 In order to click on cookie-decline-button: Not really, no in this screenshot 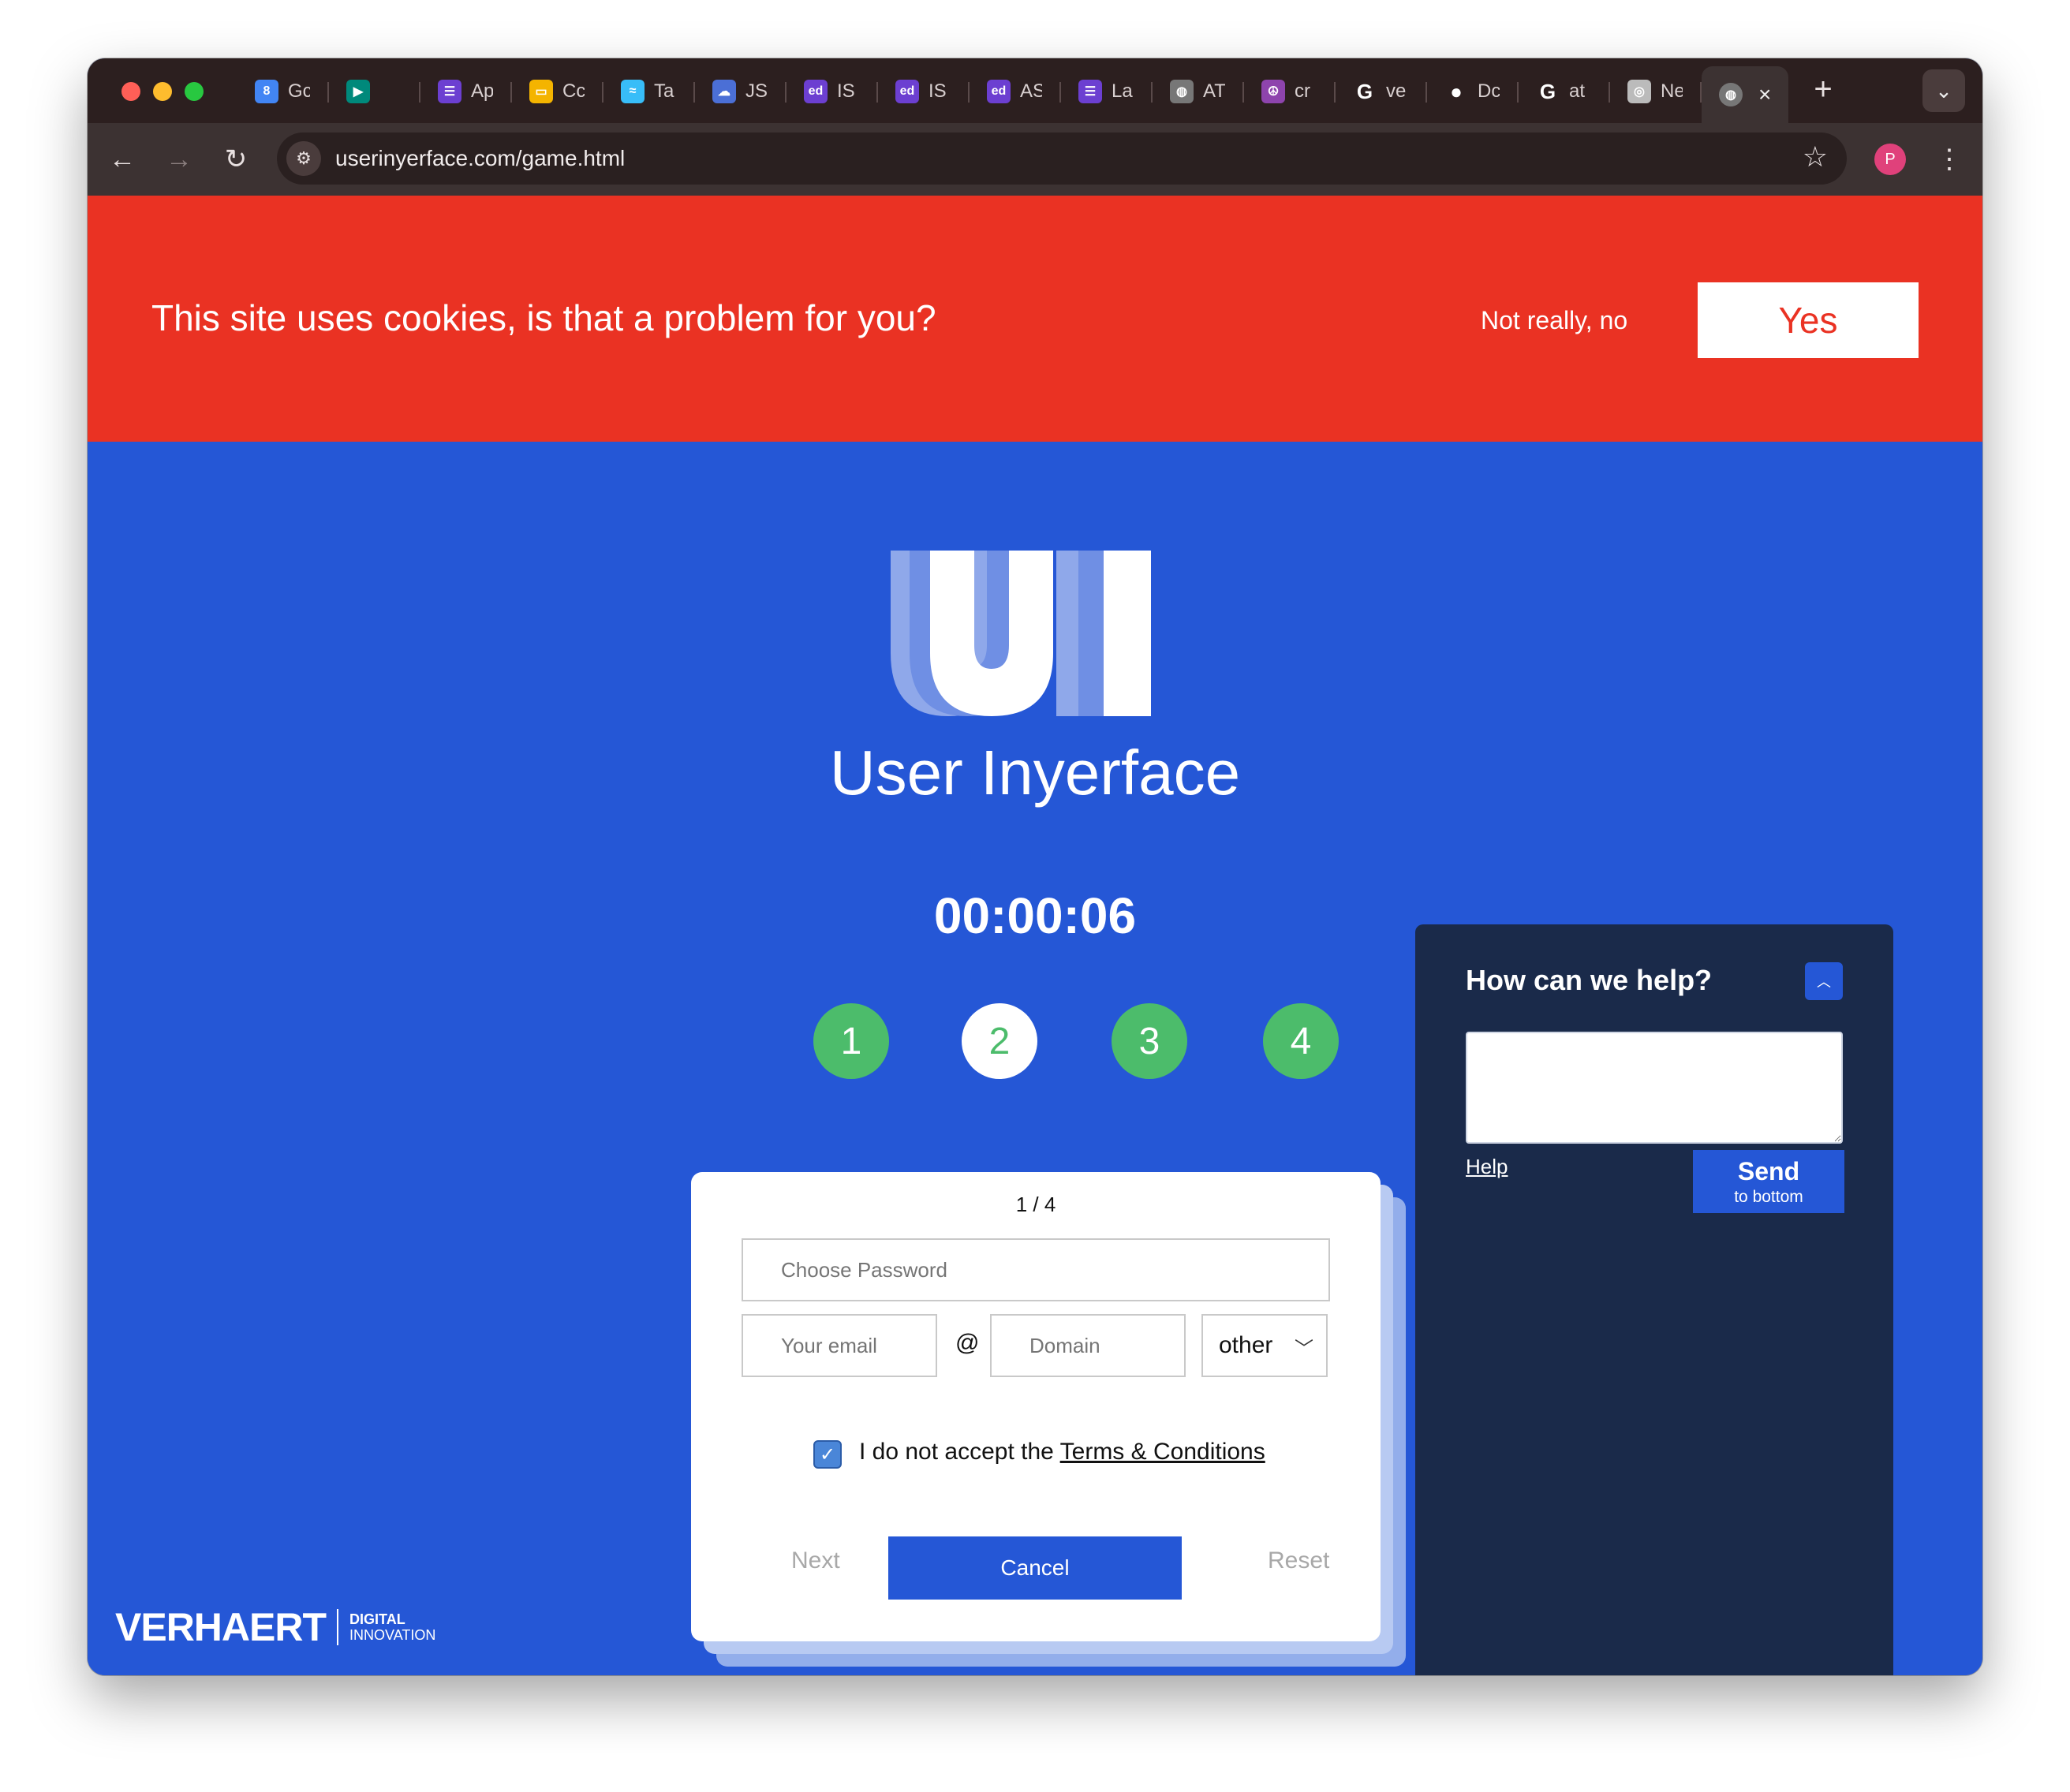, I will do `click(1554, 320)`.